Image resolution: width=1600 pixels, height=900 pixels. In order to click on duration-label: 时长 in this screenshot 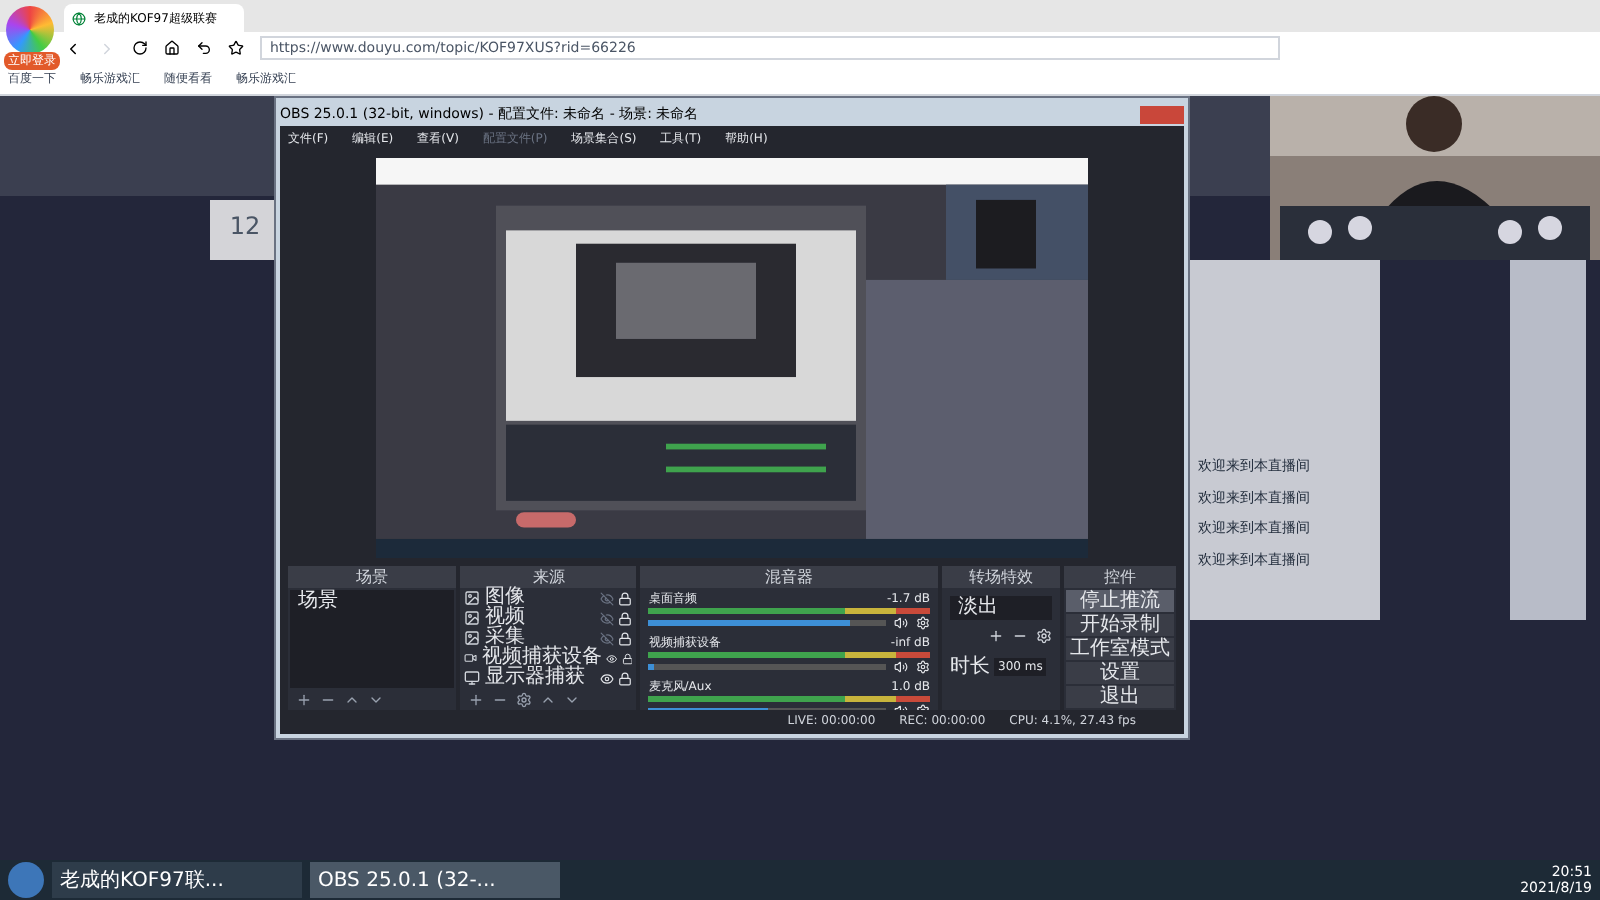, I will do `click(970, 667)`.